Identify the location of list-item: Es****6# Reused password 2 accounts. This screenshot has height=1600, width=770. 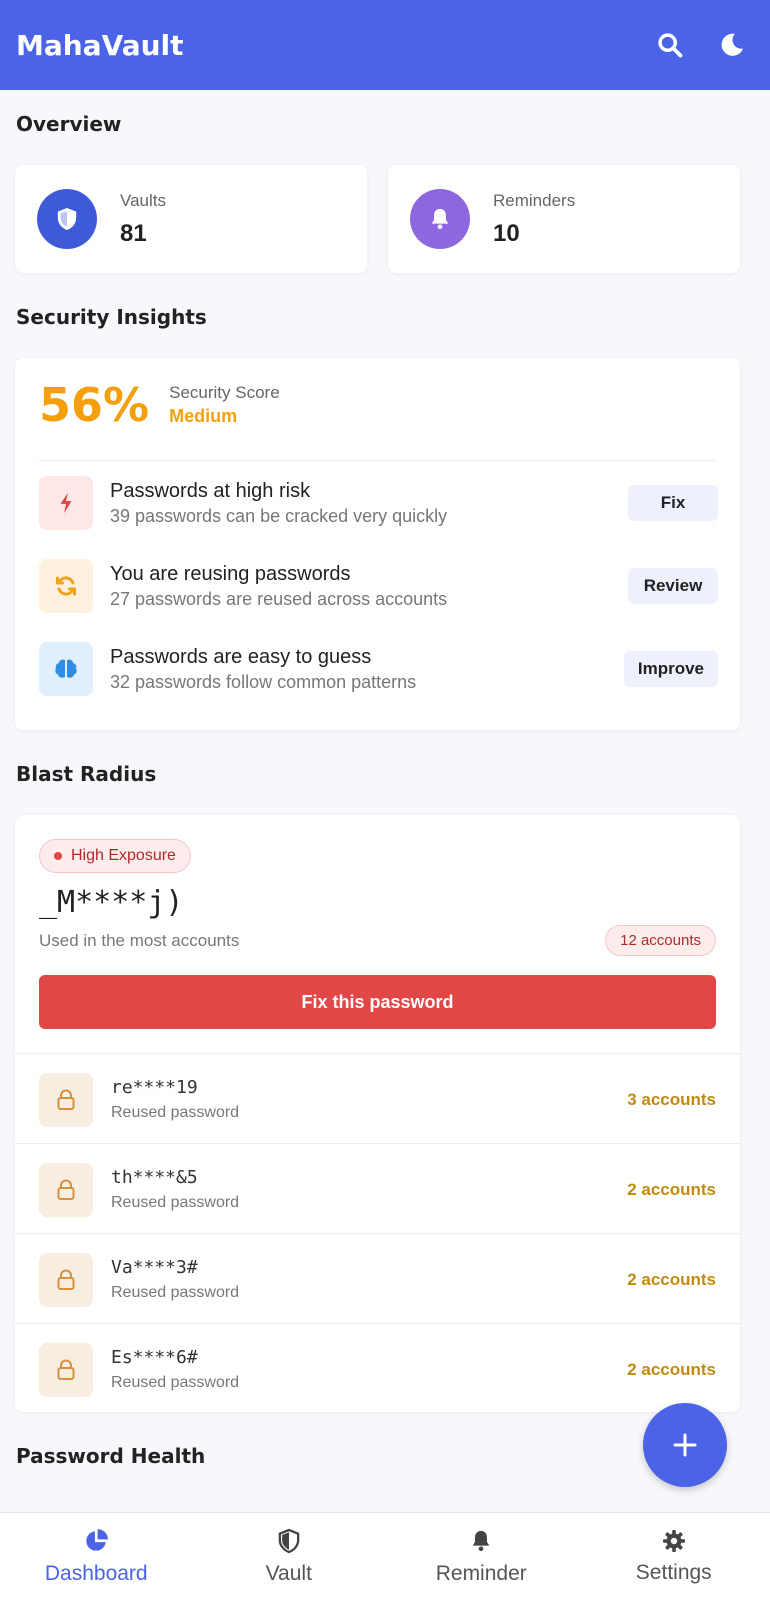
(377, 1367).